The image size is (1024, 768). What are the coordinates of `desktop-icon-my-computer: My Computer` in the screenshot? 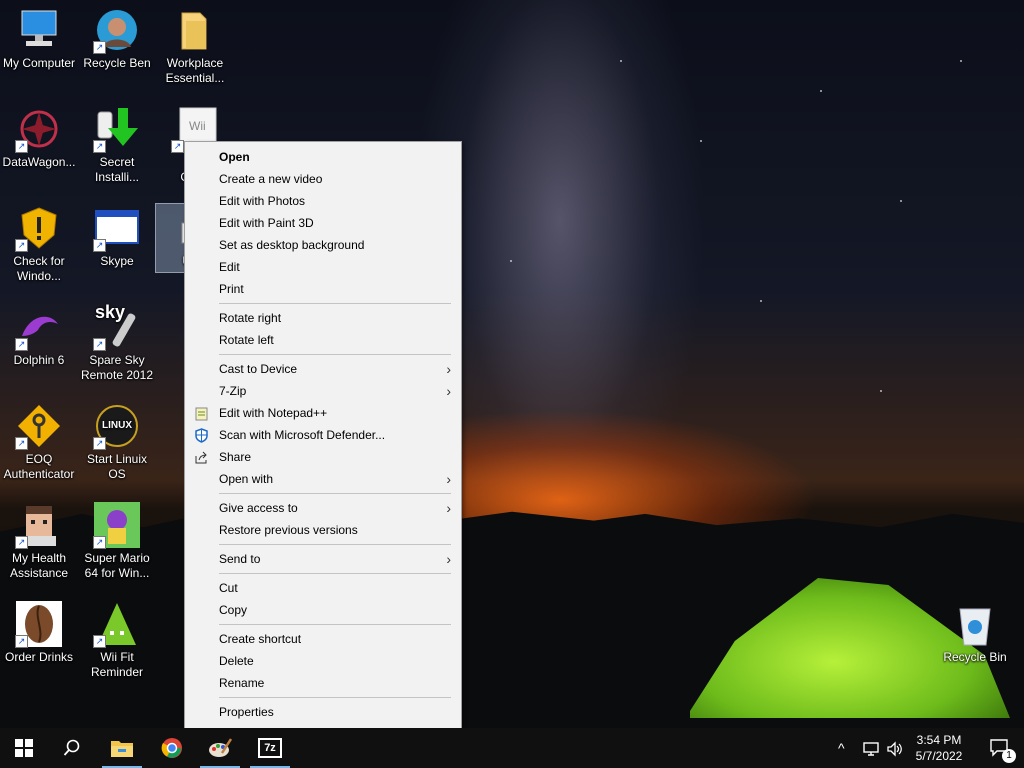 It's located at (39, 38).